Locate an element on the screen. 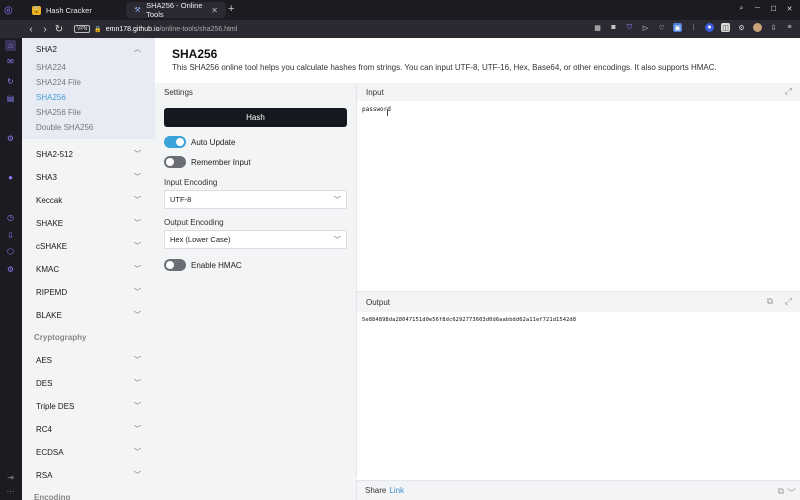 This screenshot has width=800, height=500. history-icon: ↻ is located at coordinates (10, 81).